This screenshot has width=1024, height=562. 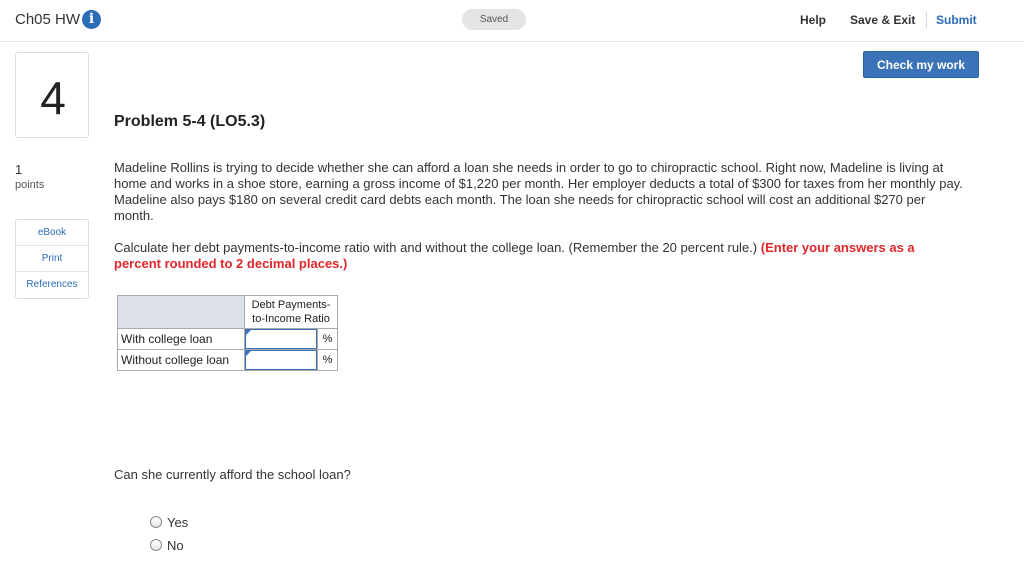 What do you see at coordinates (956, 20) in the screenshot?
I see `submit-link: Submit` at bounding box center [956, 20].